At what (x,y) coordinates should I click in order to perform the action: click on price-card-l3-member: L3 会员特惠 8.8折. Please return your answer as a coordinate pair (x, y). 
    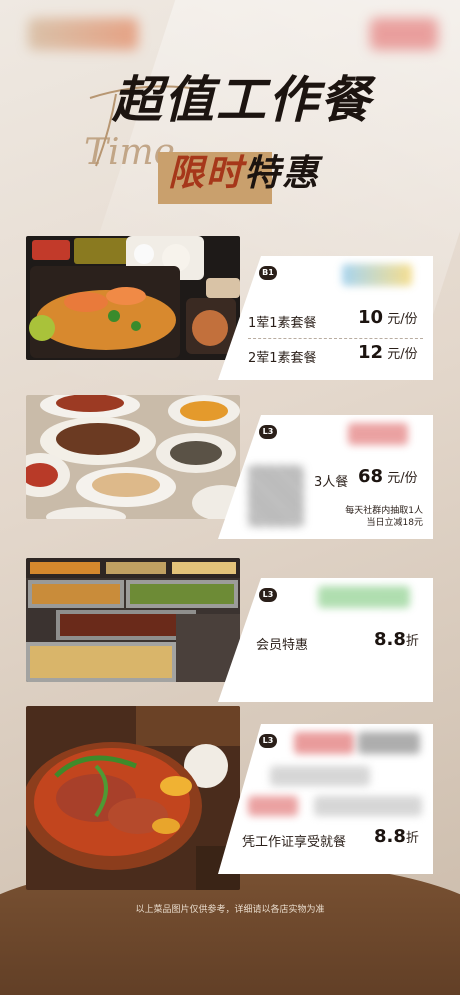
    Looking at the image, I should click on (325, 640).